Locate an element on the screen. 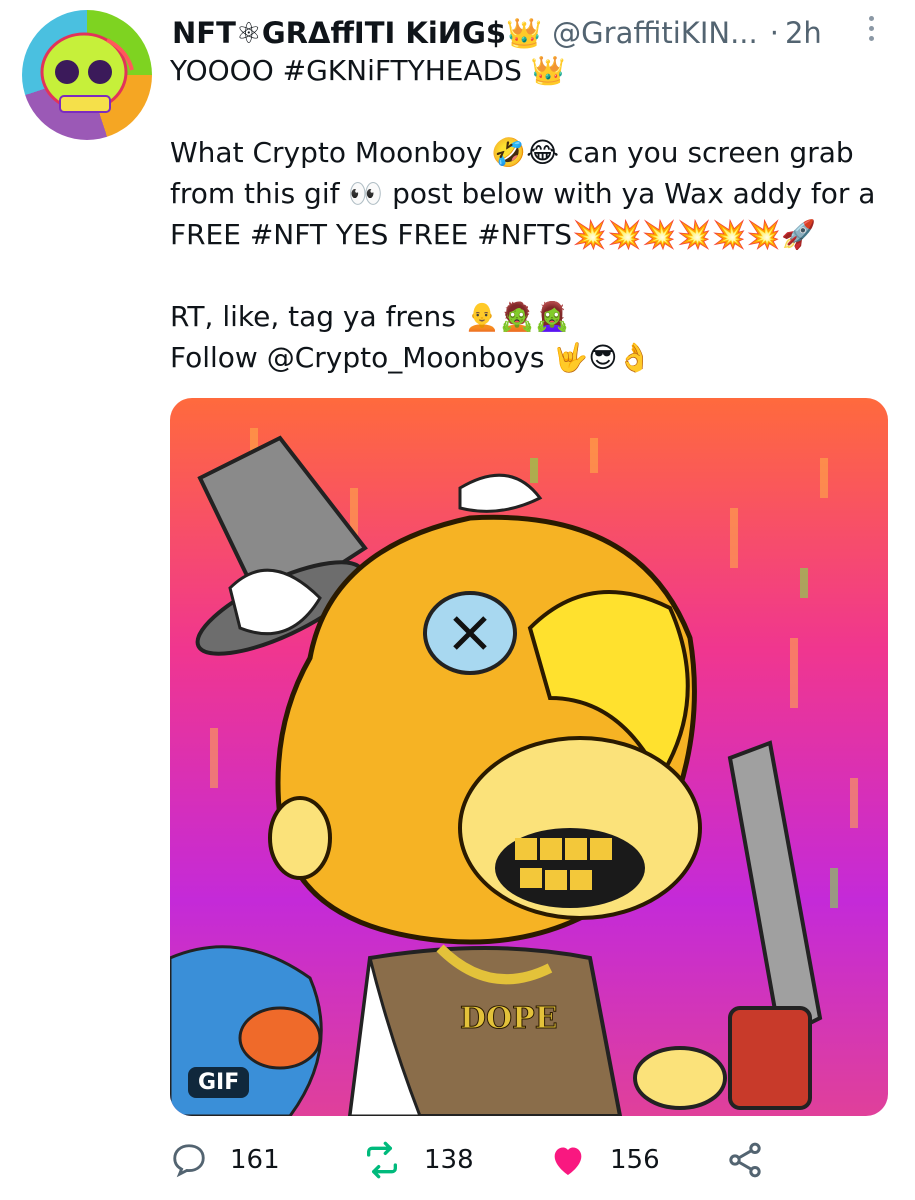 Image resolution: width=915 pixels, height=1200 pixels. like-count: 156 is located at coordinates (635, 1160).